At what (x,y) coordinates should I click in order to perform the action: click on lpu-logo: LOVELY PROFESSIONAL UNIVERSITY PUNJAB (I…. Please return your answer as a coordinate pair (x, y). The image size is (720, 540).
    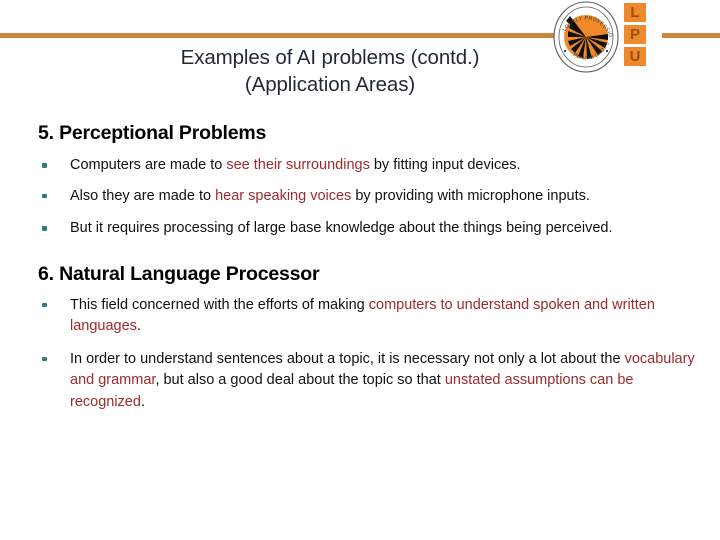
    Looking at the image, I should click on (608, 37).